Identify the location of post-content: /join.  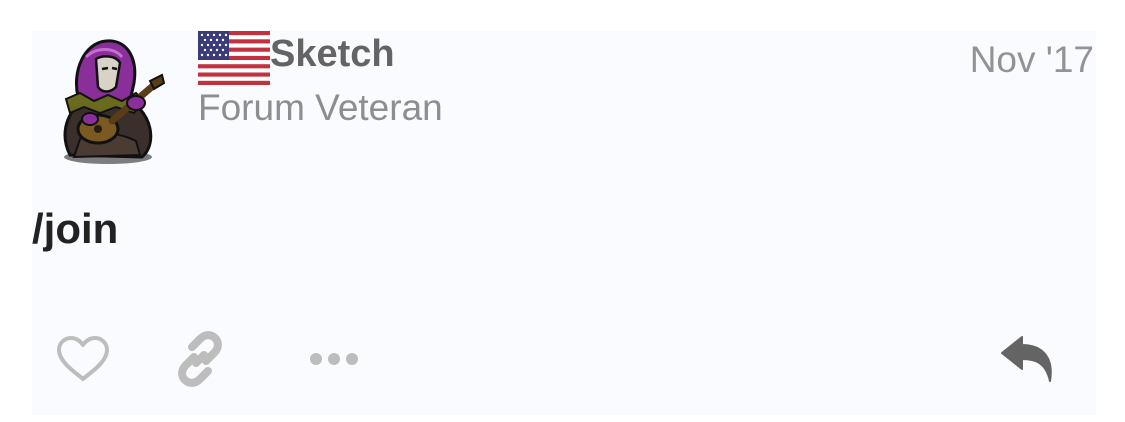
(75, 228).